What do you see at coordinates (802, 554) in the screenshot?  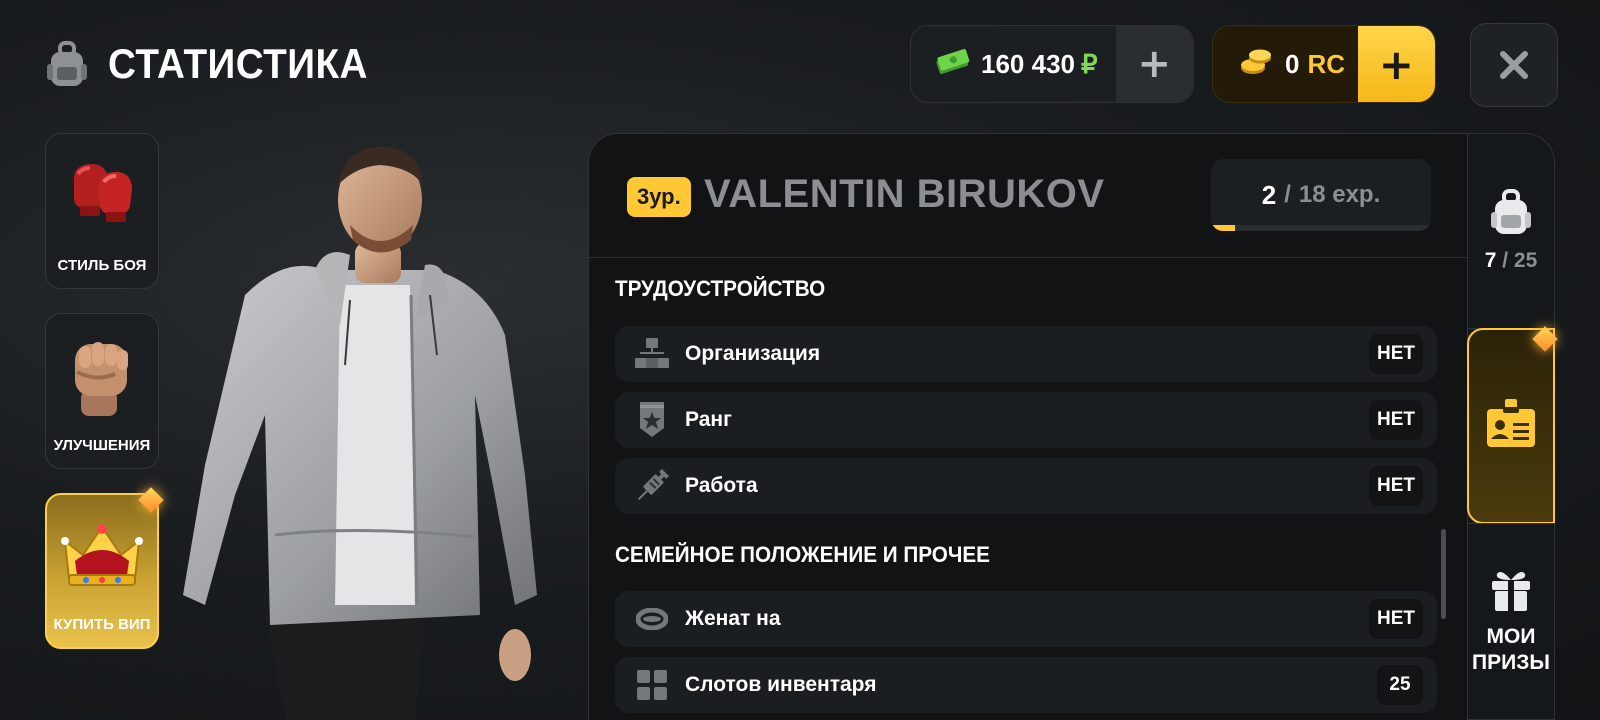 I see `section-title-family: СЕМЕЙНОЕ ПОЛОЖЕНИЕ И ПРОЧЕЕ` at bounding box center [802, 554].